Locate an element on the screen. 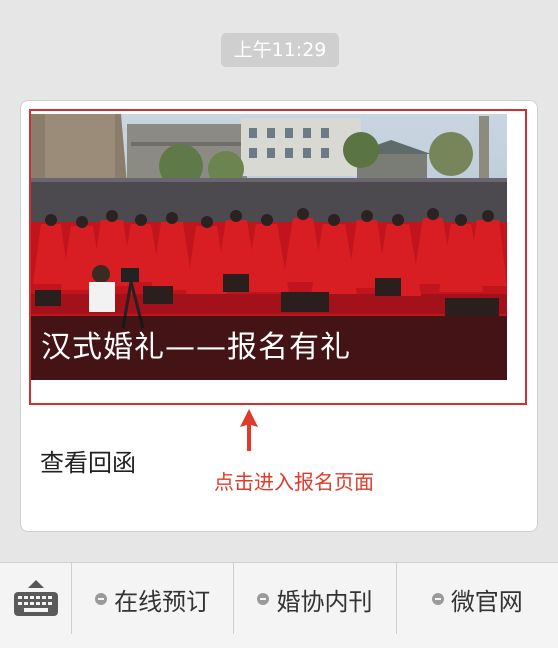 Image resolution: width=558 pixels, height=648 pixels. menu-item-micro-site: 微官网 is located at coordinates (477, 599).